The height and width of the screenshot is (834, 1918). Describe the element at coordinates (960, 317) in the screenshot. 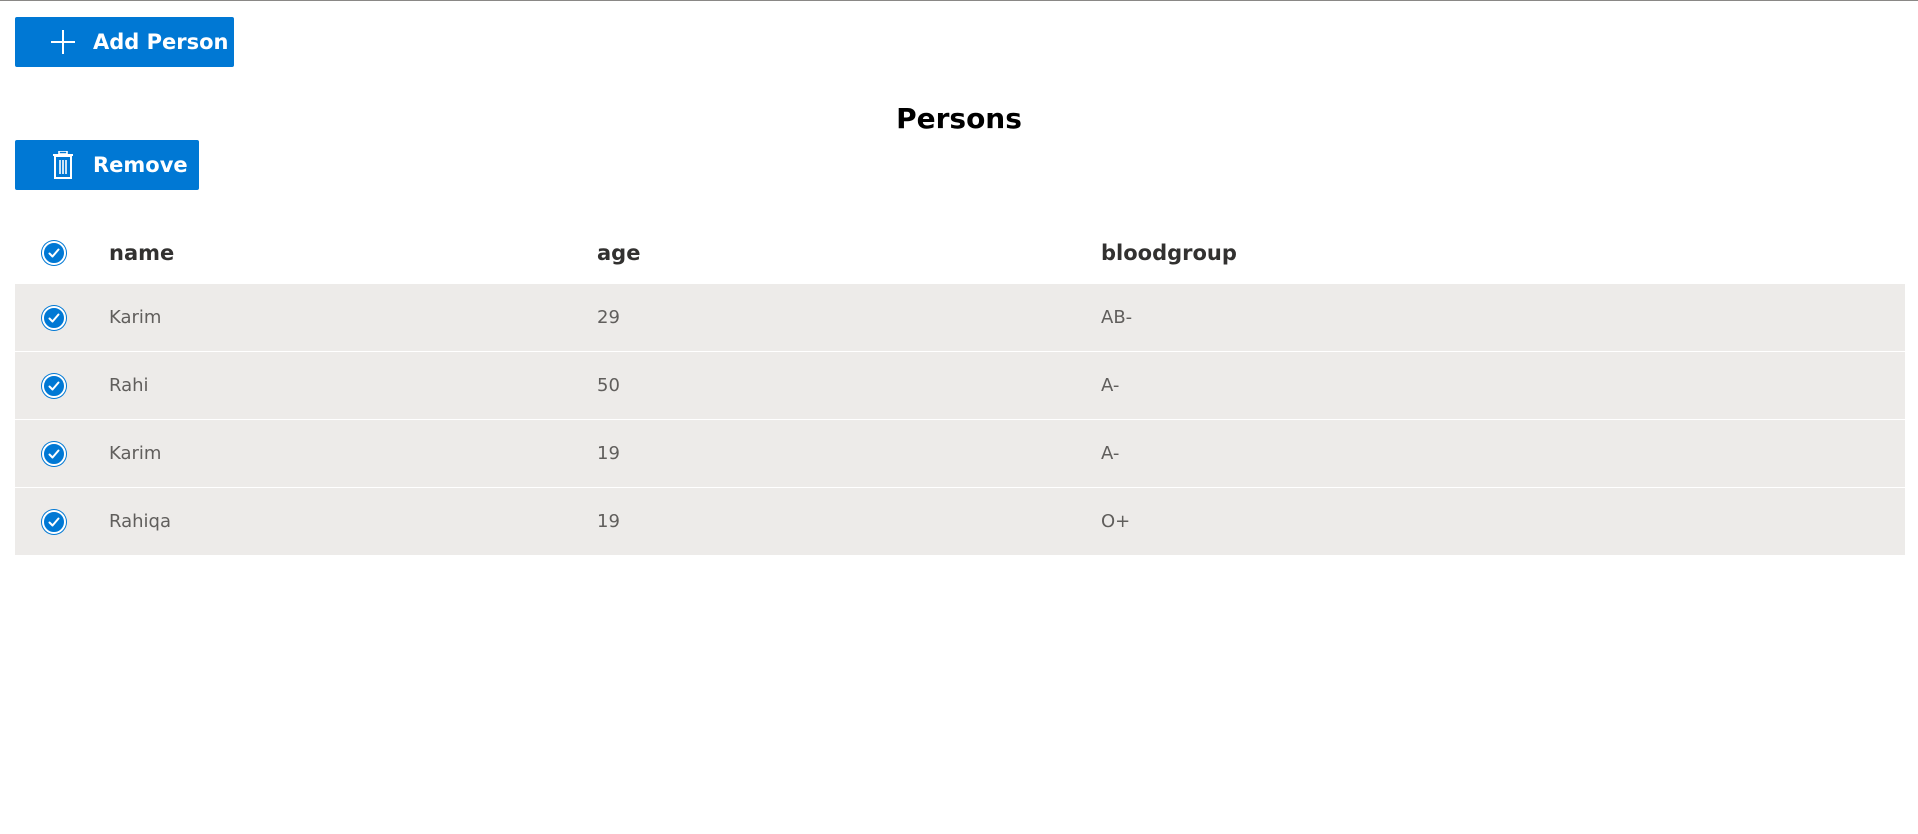

I see `table-row: Karim 29 AB-` at that location.